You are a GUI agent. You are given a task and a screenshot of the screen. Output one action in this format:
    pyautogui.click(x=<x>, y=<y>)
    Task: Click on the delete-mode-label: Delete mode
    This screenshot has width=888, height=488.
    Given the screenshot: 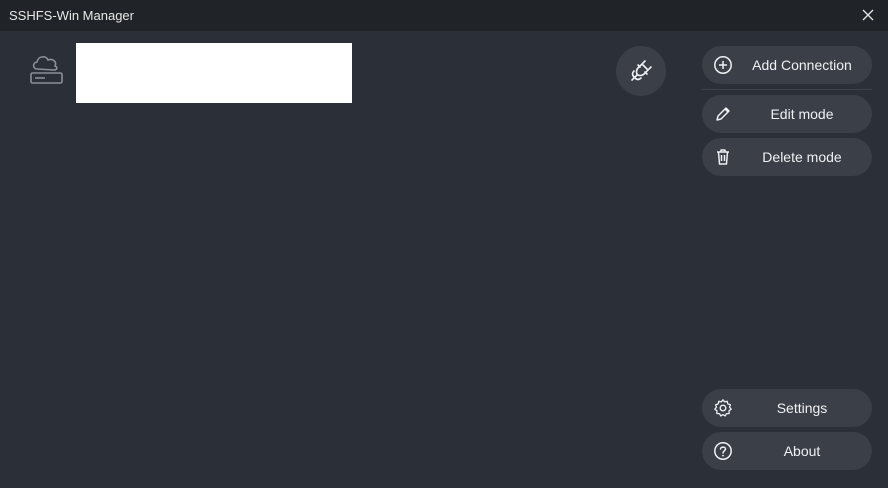 What is the action you would take?
    pyautogui.click(x=802, y=157)
    